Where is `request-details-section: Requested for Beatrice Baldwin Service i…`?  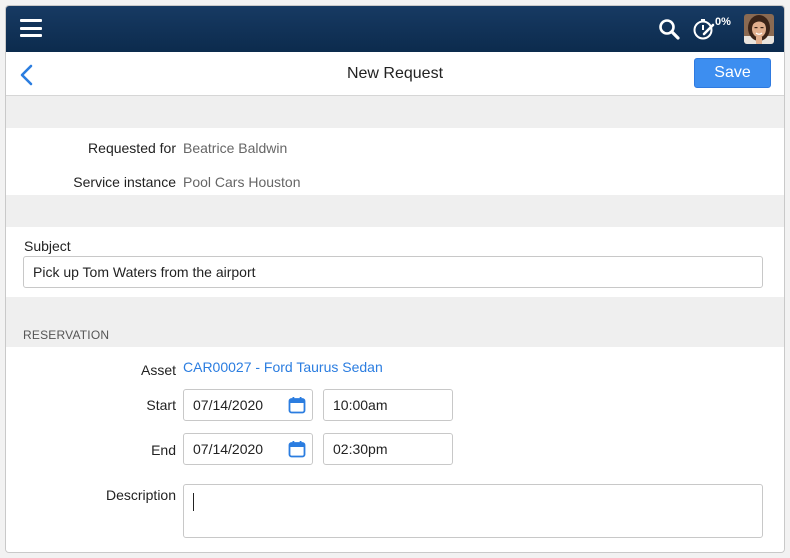
request-details-section: Requested for Beatrice Baldwin Service i… is located at coordinates (395, 161).